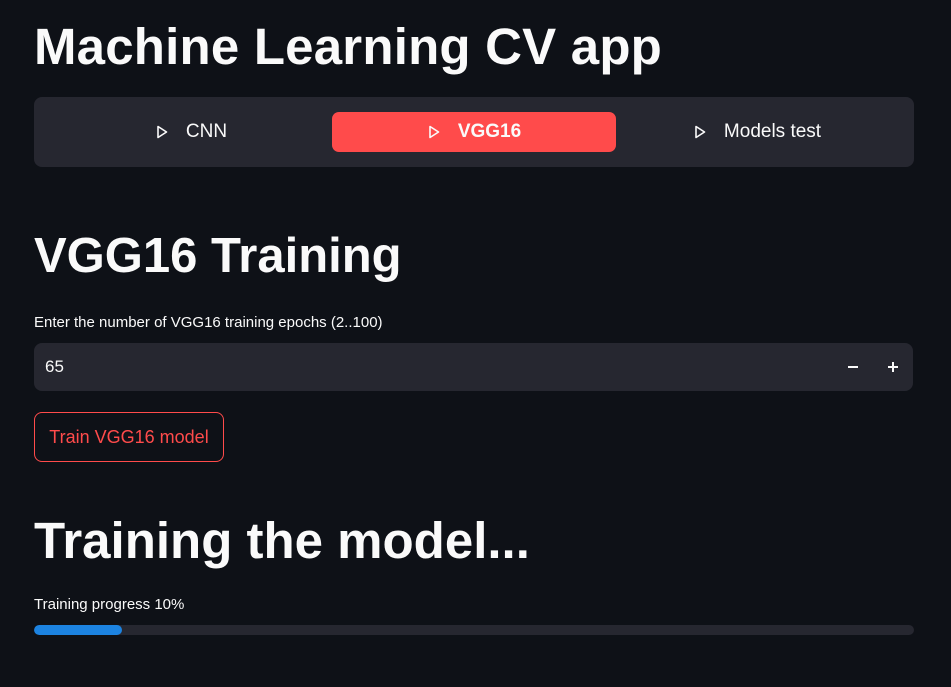 Image resolution: width=951 pixels, height=687 pixels. I want to click on plus-icon, so click(893, 367).